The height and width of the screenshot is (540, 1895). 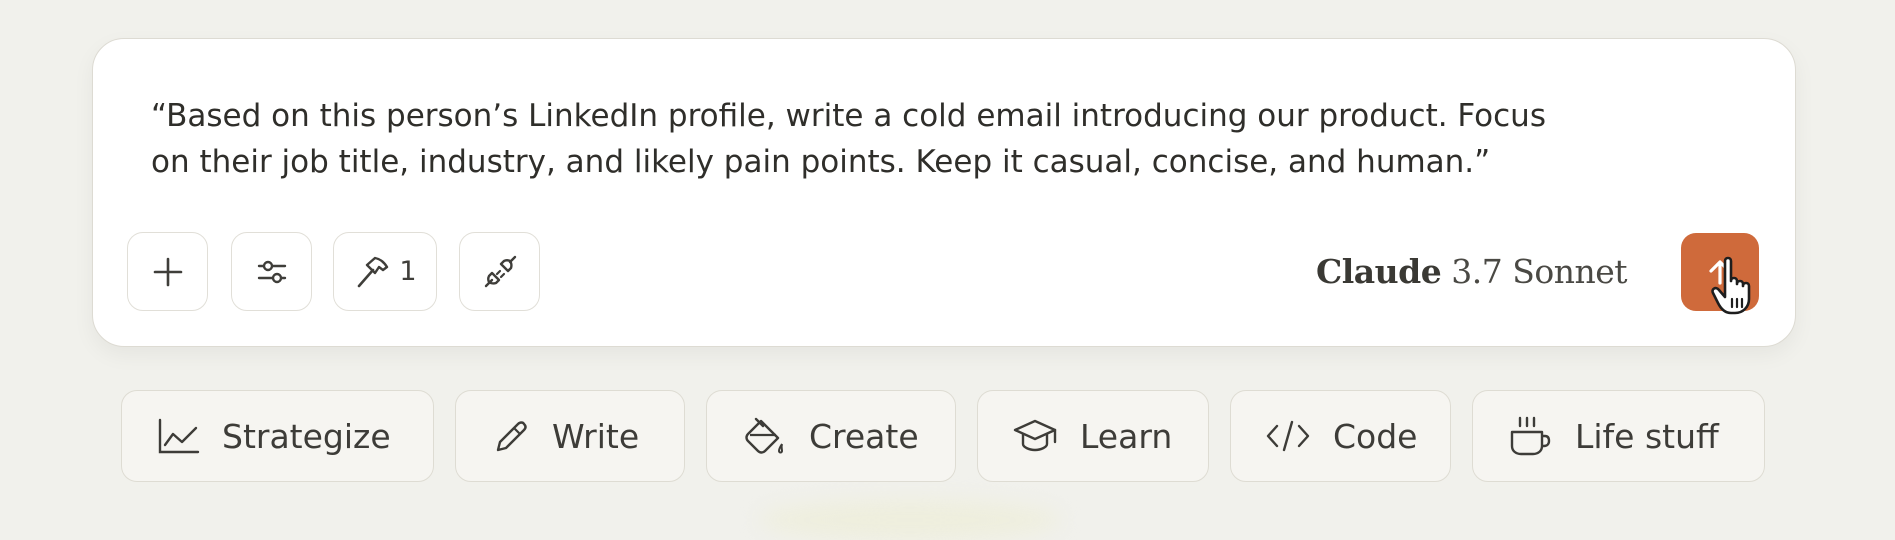 What do you see at coordinates (408, 271) in the screenshot?
I see `tools-count: 1` at bounding box center [408, 271].